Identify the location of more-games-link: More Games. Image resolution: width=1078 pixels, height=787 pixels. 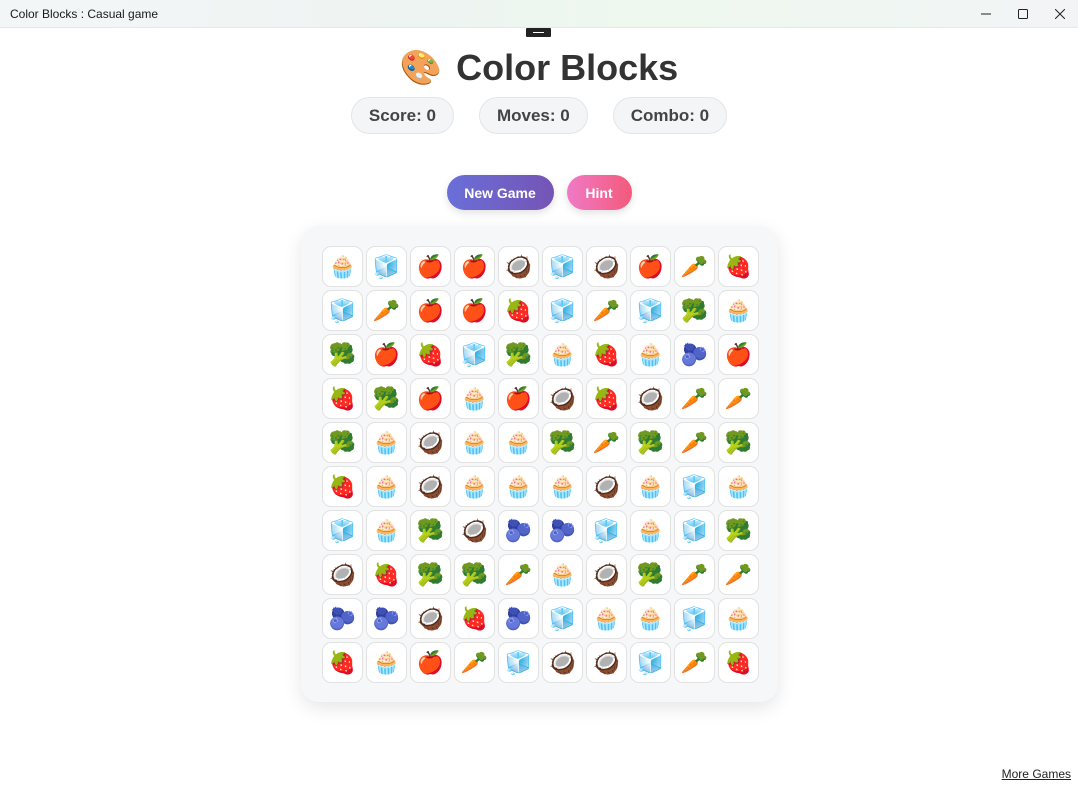
(1036, 774).